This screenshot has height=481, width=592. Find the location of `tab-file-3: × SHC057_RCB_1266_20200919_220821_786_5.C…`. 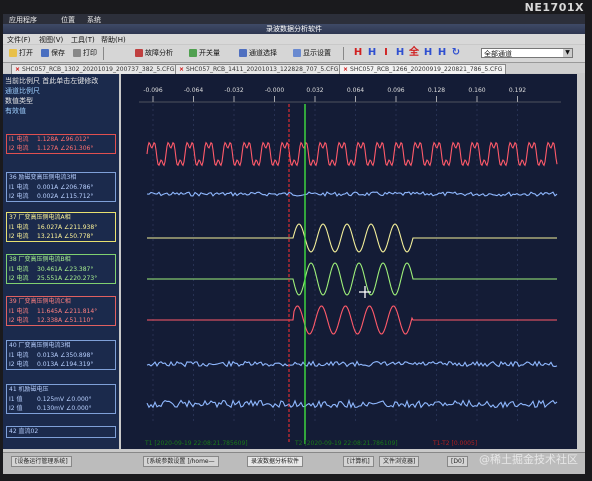

tab-file-3: × SHC057_RCB_1266_20200919_220821_786_5.C… is located at coordinates (423, 69).